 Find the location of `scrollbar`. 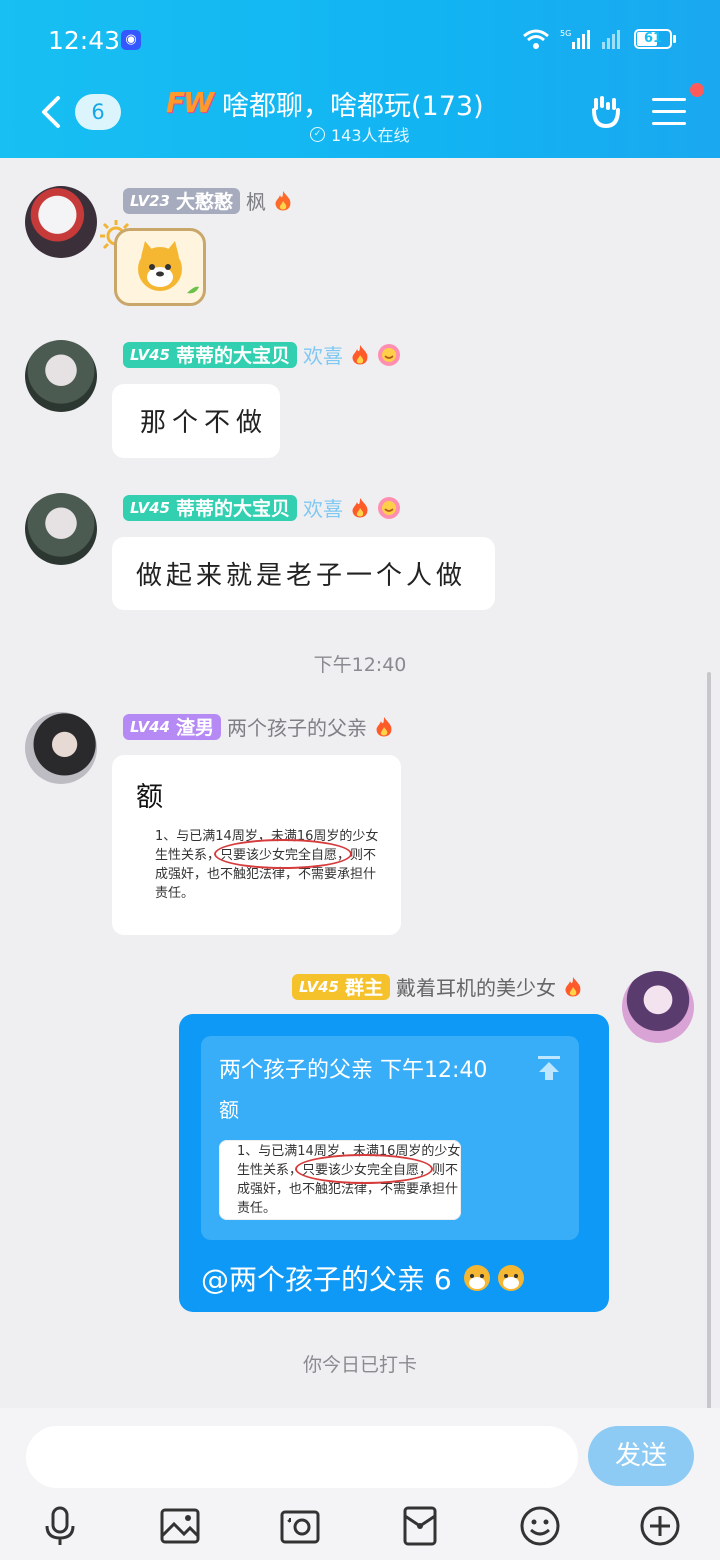

scrollbar is located at coordinates (709, 1041).